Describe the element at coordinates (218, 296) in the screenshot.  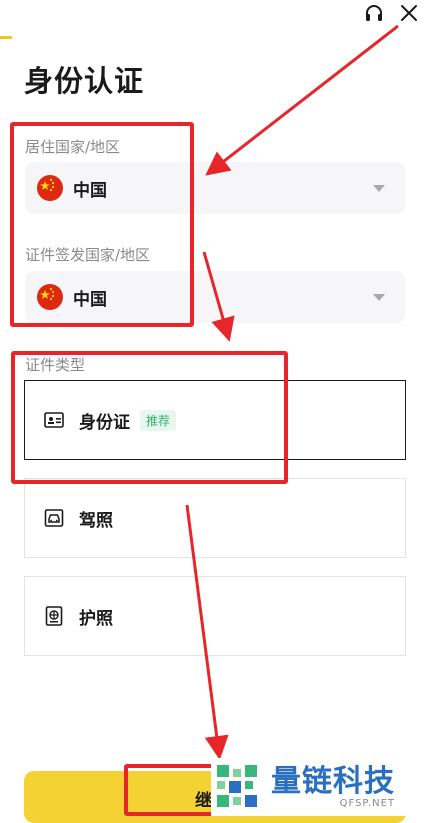
I see `arrow-to-id-type` at that location.